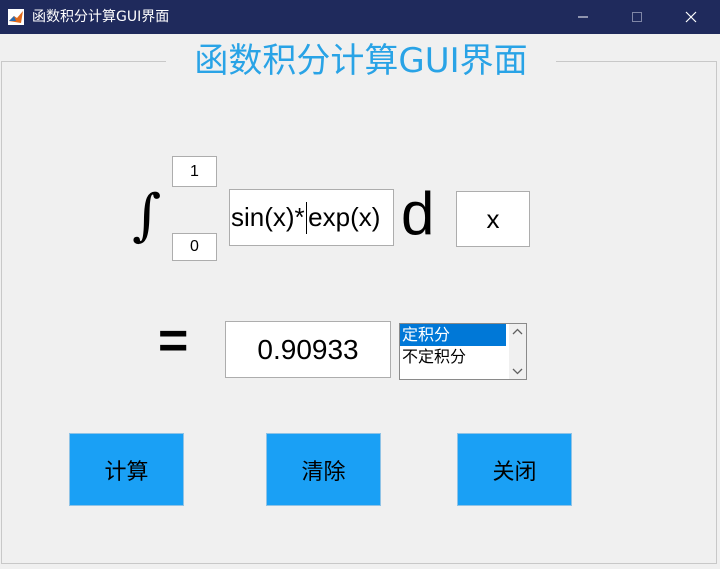 The height and width of the screenshot is (569, 720). What do you see at coordinates (126, 469) in the screenshot?
I see `calculate-button: 计算` at bounding box center [126, 469].